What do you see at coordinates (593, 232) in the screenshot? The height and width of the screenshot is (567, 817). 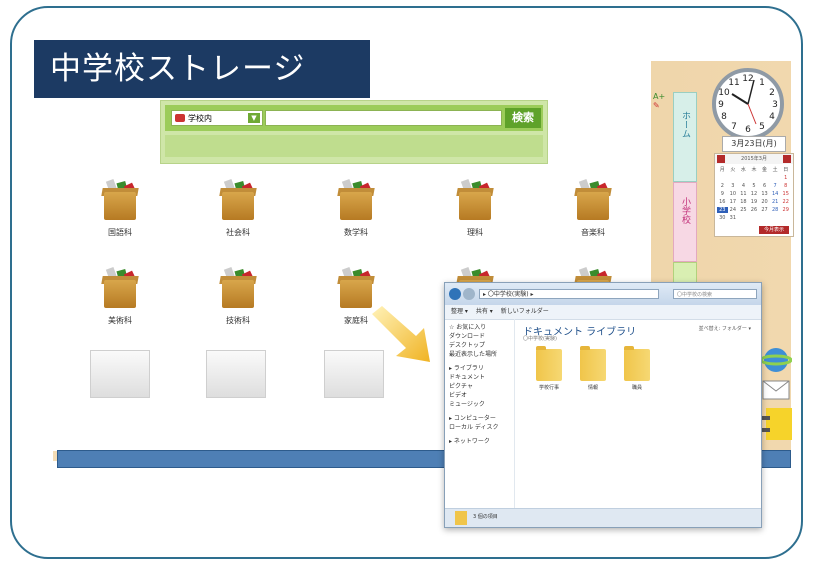 I see `subject-label: 音楽科` at bounding box center [593, 232].